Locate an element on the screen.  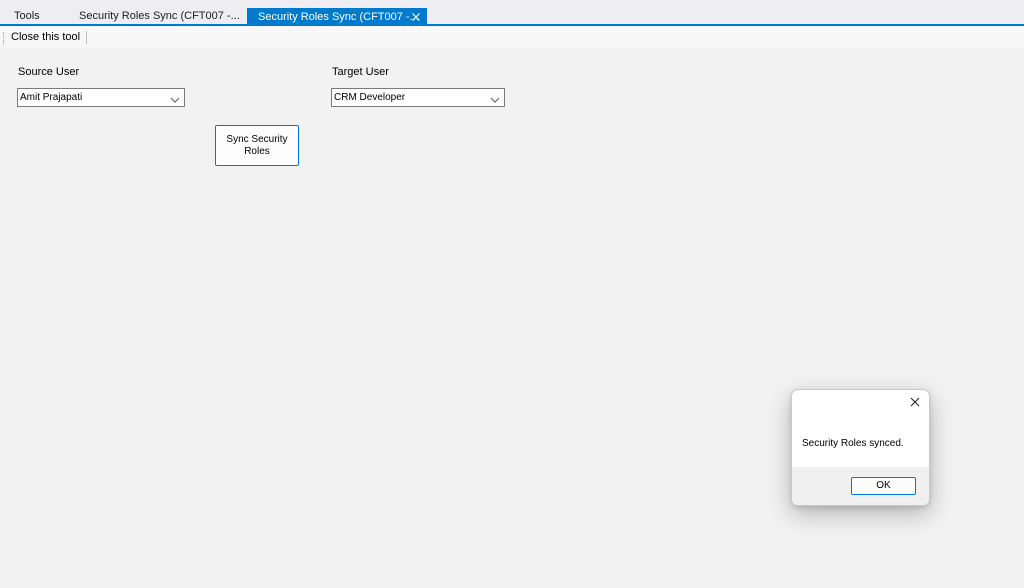
source-user-value: Amit Prajapati is located at coordinates (51, 97).